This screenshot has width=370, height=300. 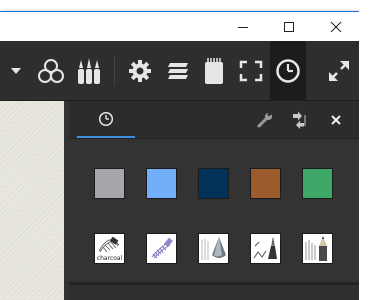 I want to click on brush-library-button, so click(x=89, y=70).